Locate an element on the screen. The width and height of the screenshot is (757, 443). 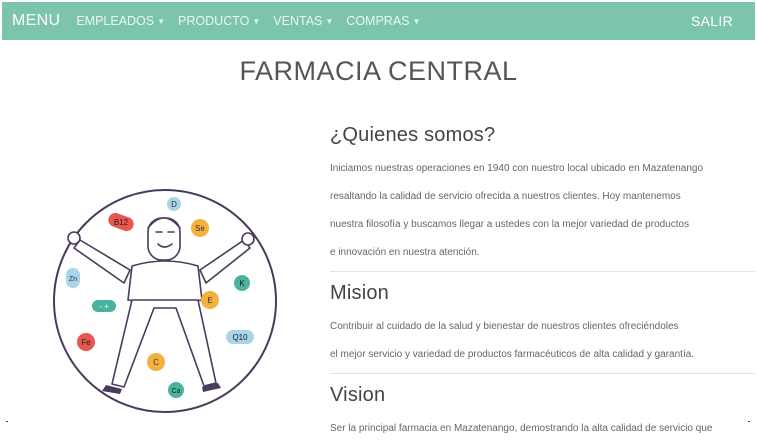
pill-e: E is located at coordinates (210, 300).